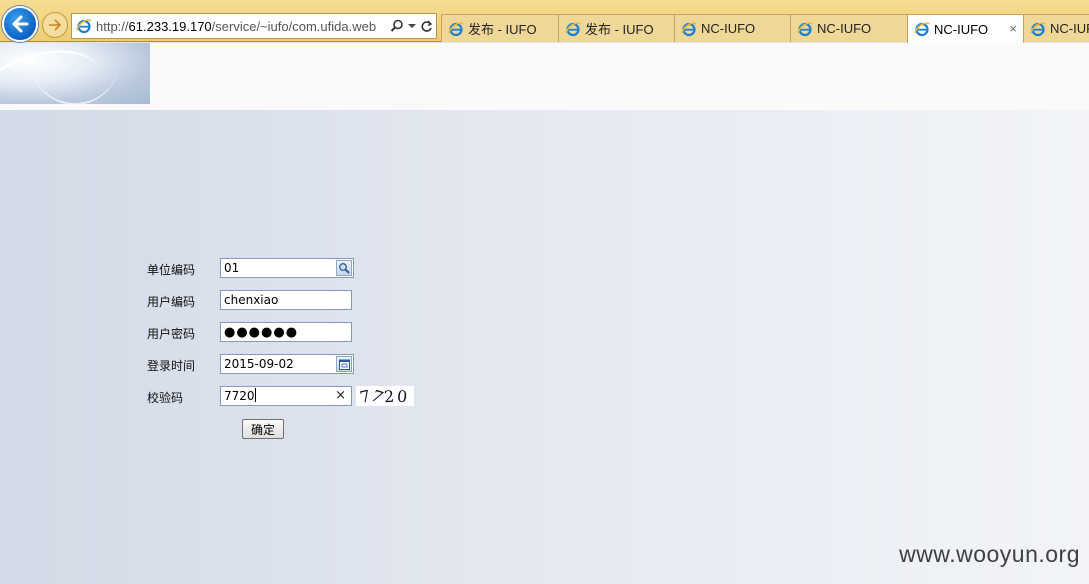 The image size is (1089, 584). Describe the element at coordinates (426, 26) in the screenshot. I see `refresh-icon` at that location.